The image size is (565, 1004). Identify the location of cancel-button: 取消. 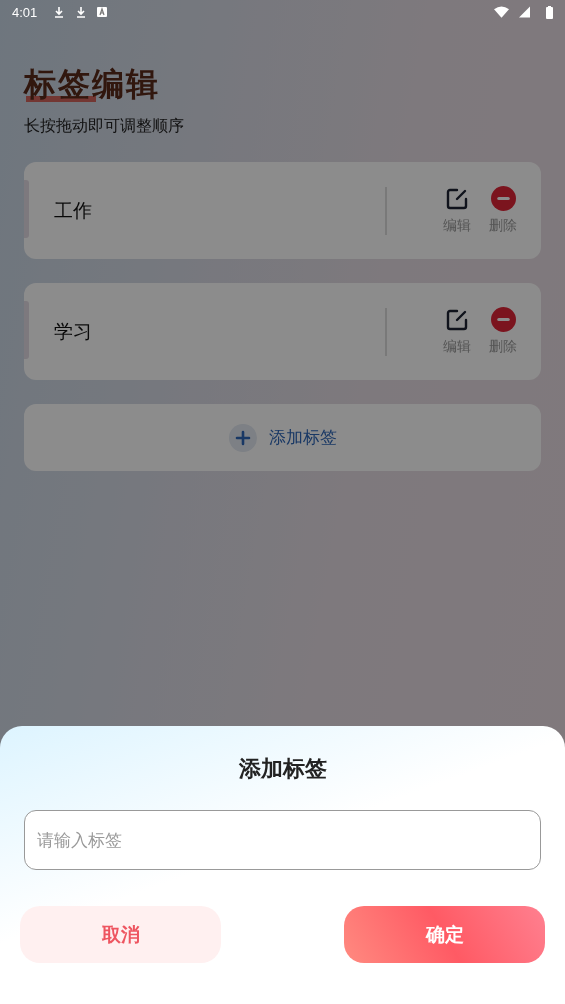
(120, 934).